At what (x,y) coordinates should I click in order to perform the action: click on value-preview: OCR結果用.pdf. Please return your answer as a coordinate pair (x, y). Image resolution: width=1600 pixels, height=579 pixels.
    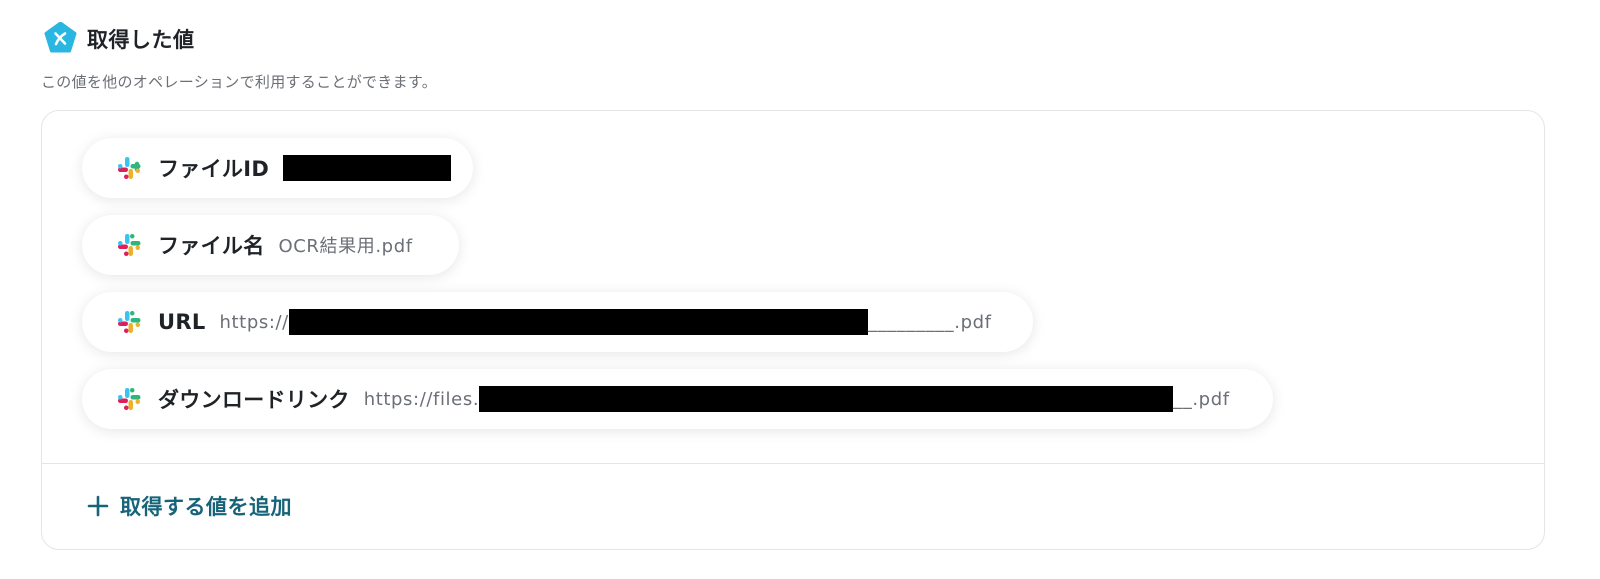
    Looking at the image, I should click on (345, 246).